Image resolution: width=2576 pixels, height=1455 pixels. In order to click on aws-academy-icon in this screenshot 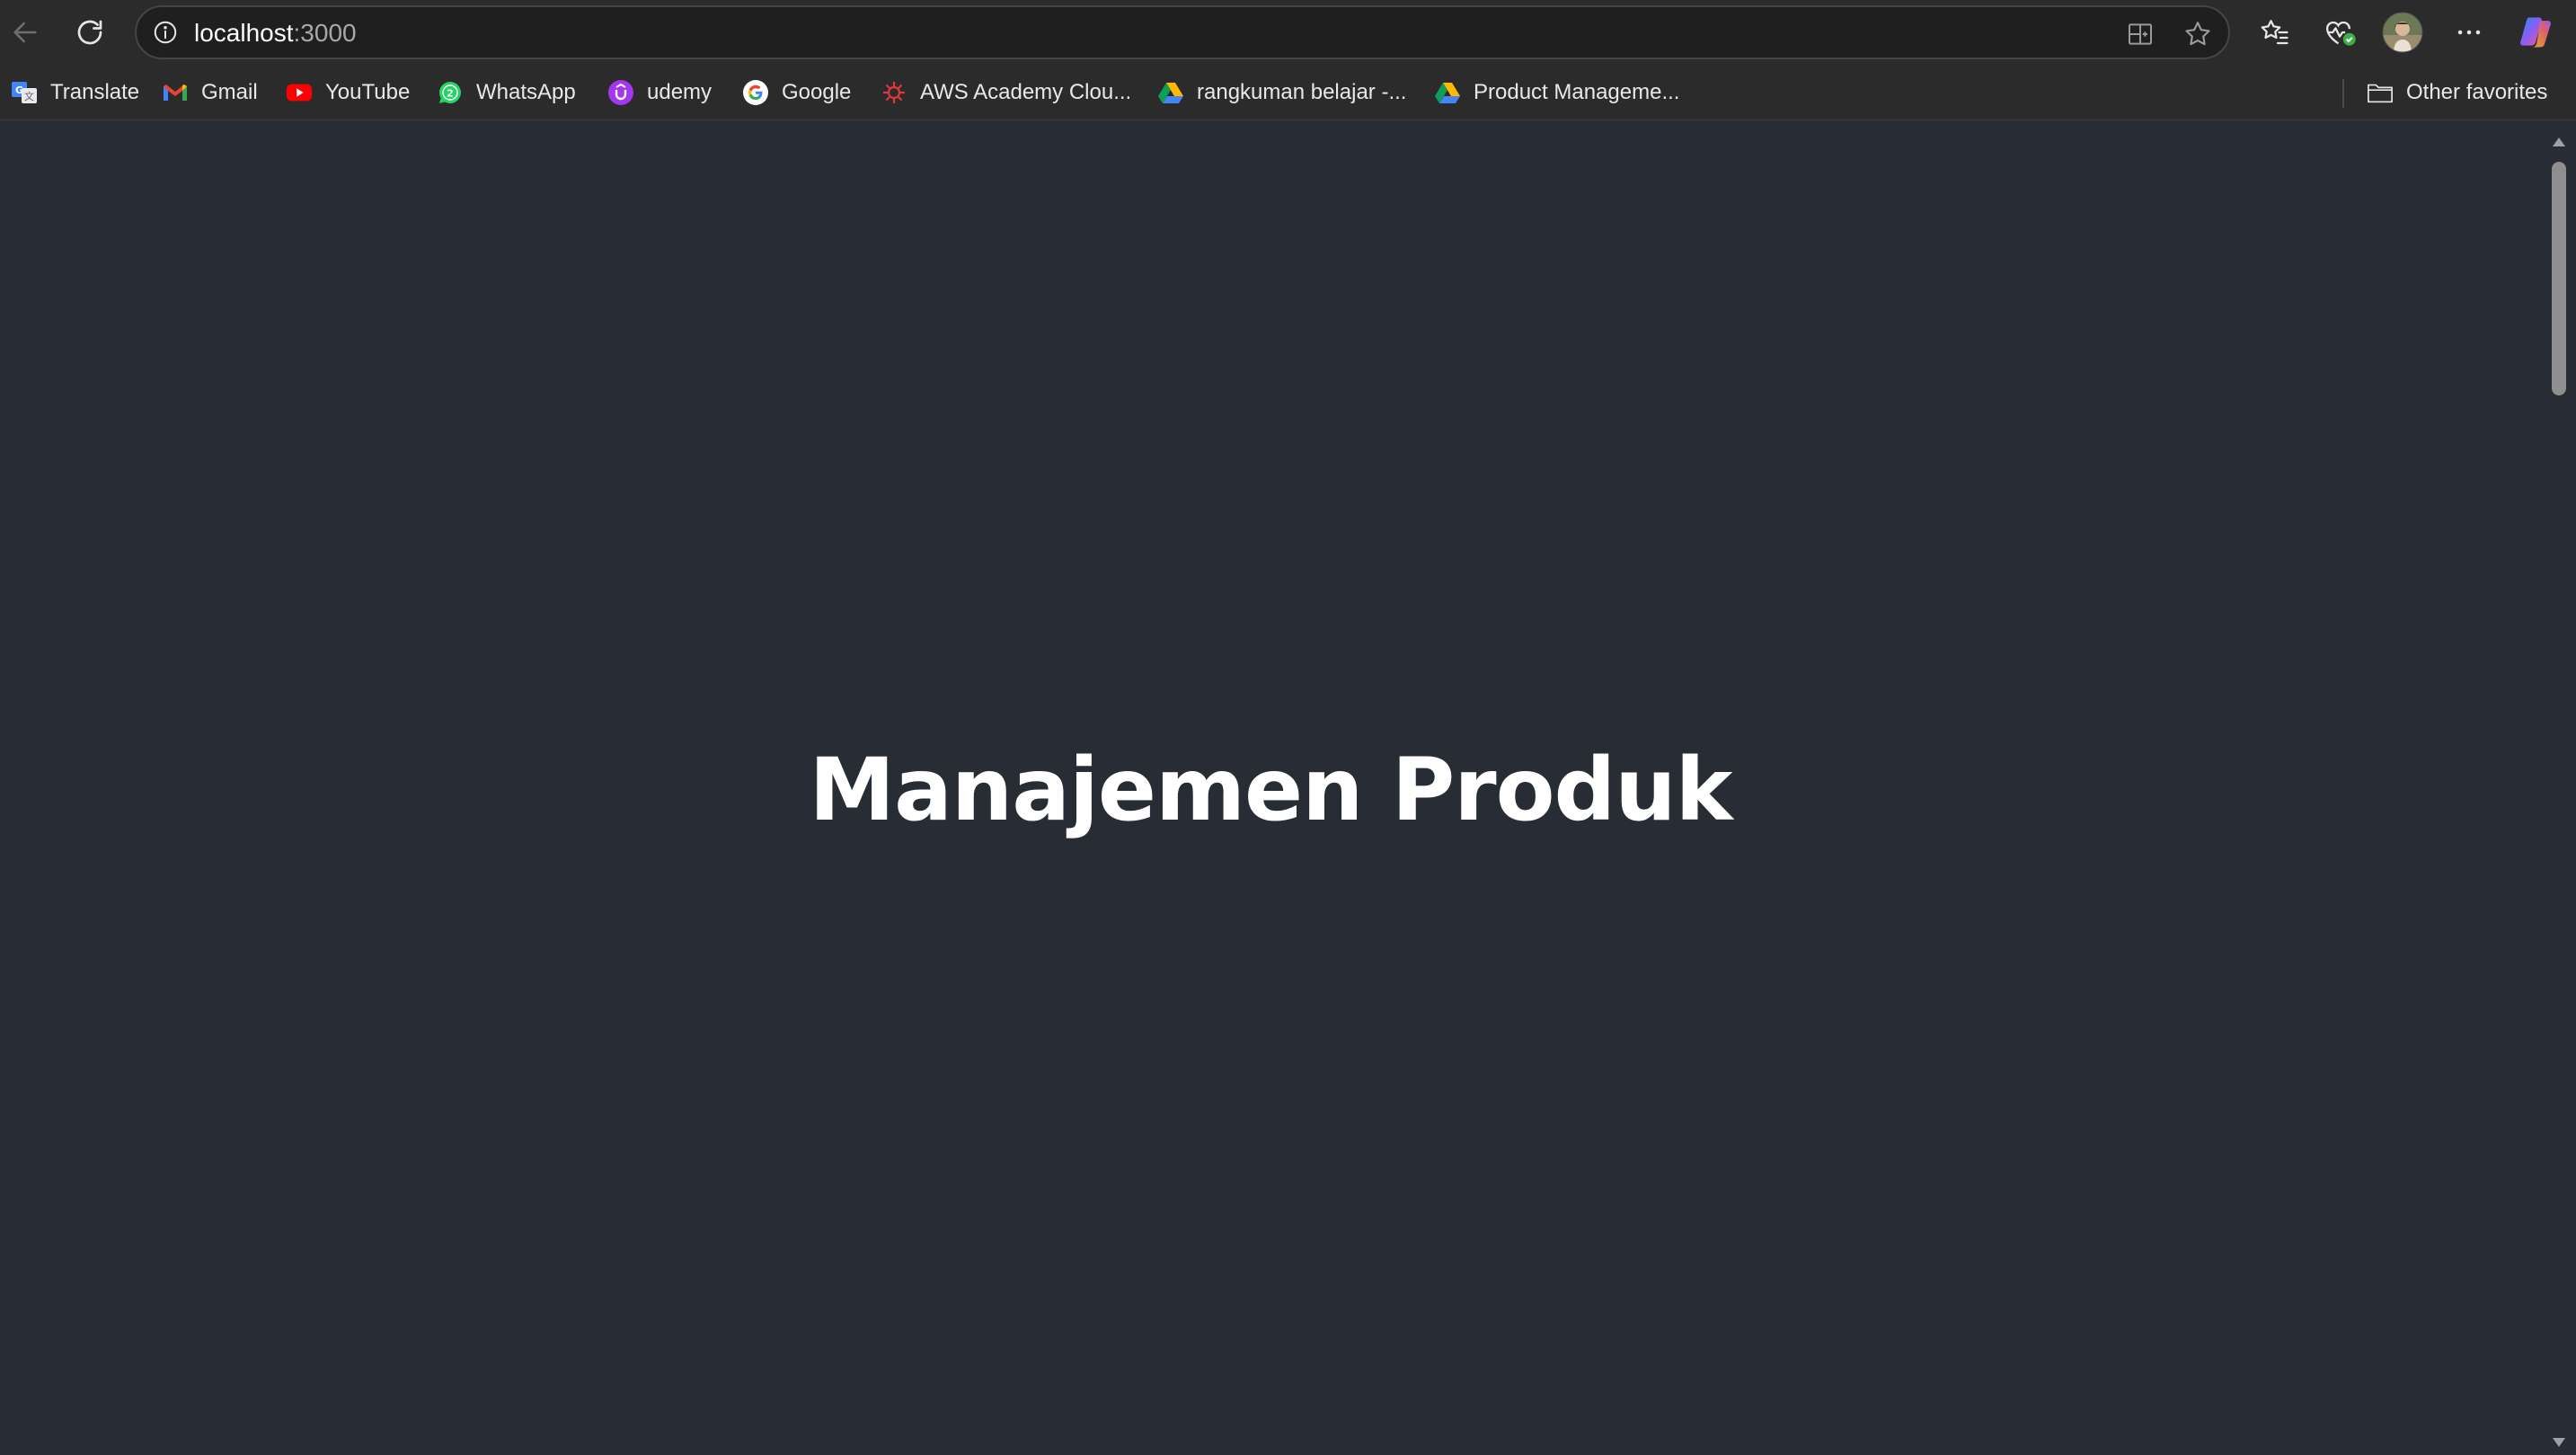, I will do `click(894, 92)`.